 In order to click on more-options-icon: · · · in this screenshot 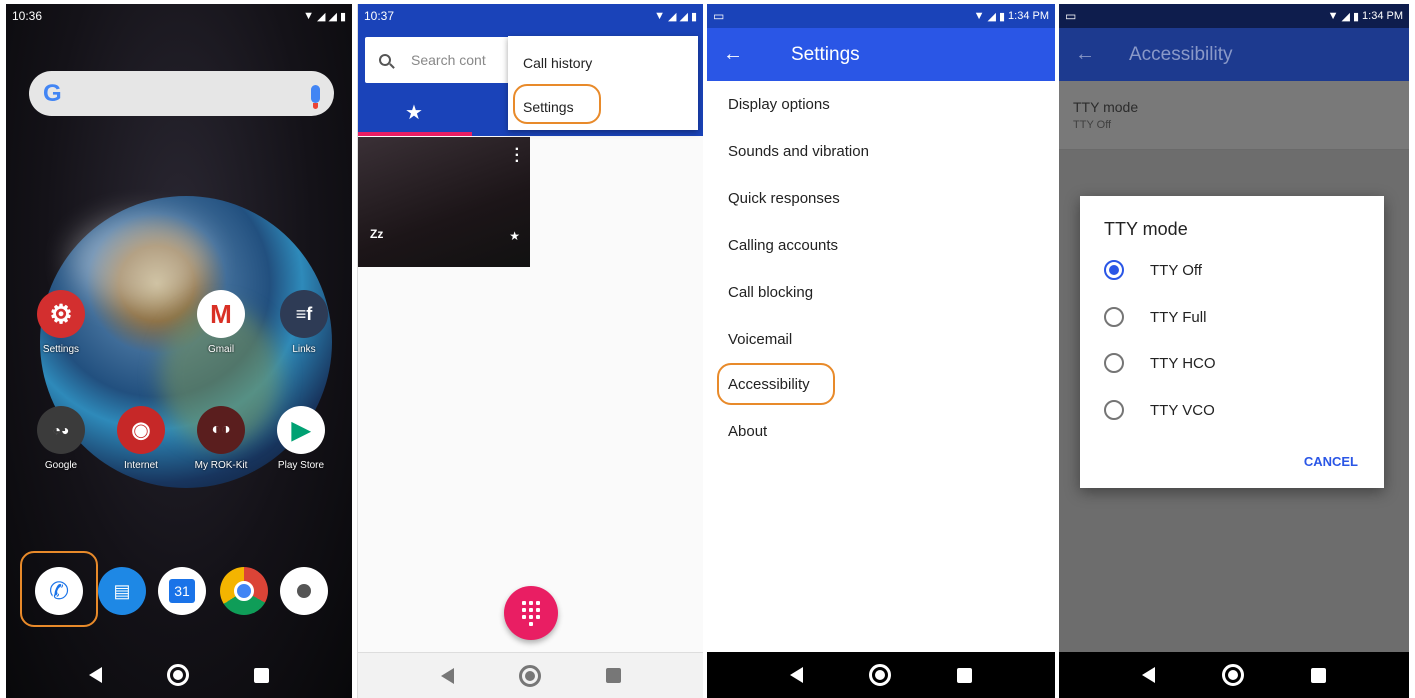, I will do `click(517, 156)`.